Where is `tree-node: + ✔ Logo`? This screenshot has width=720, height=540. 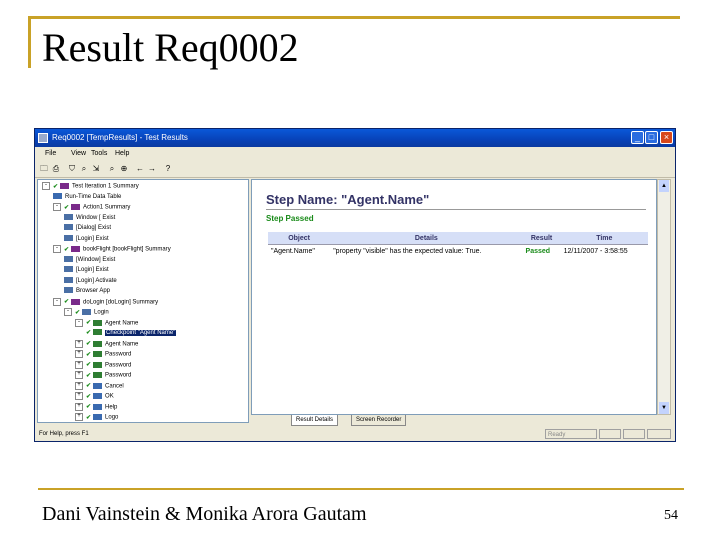
tree-node: + ✔ Logo is located at coordinates (96, 417).